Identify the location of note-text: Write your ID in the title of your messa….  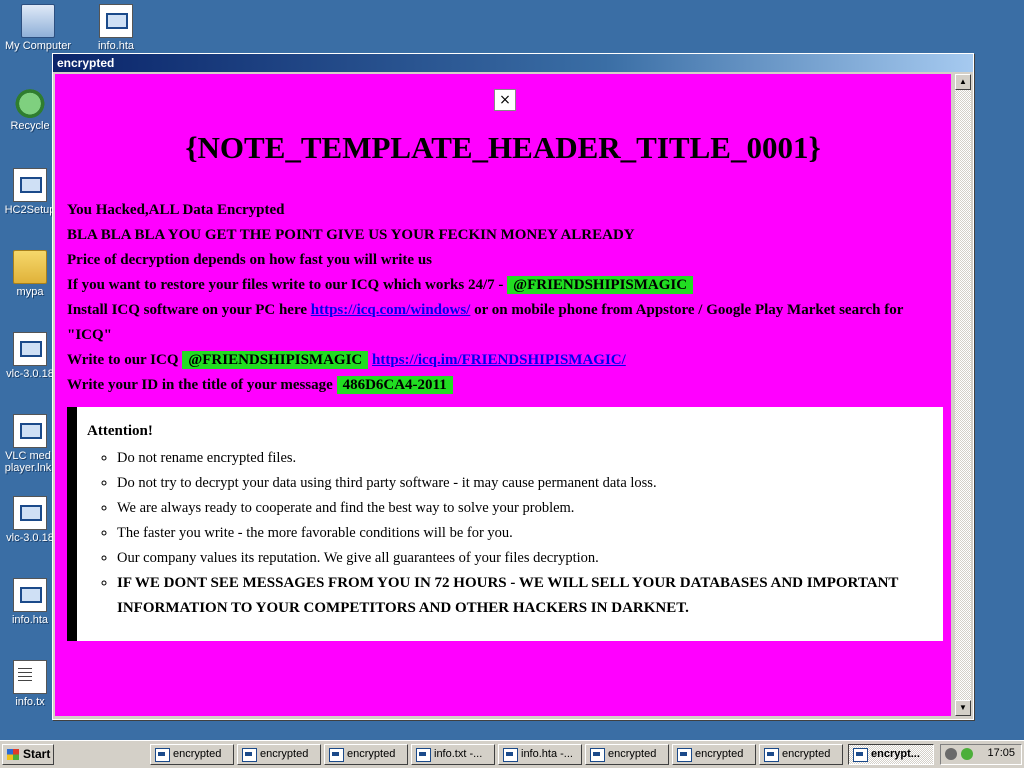
(202, 385).